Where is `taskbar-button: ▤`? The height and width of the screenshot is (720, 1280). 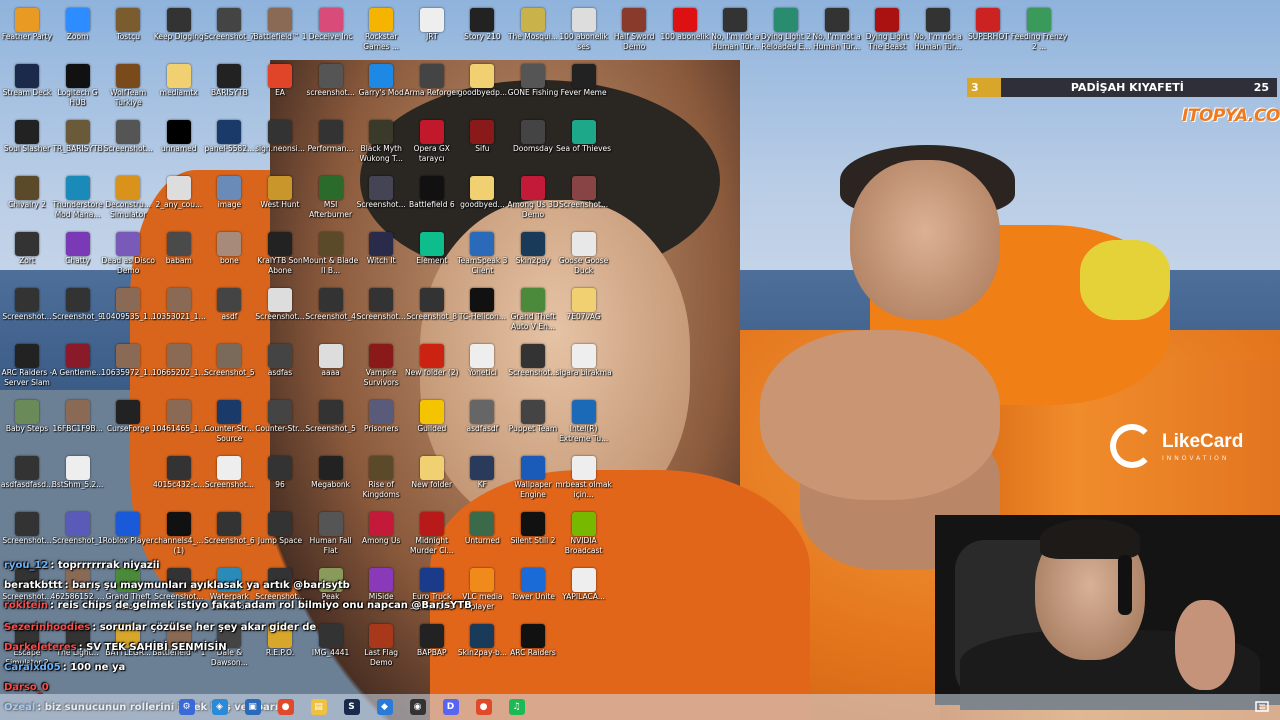 taskbar-button: ▤ is located at coordinates (318, 707).